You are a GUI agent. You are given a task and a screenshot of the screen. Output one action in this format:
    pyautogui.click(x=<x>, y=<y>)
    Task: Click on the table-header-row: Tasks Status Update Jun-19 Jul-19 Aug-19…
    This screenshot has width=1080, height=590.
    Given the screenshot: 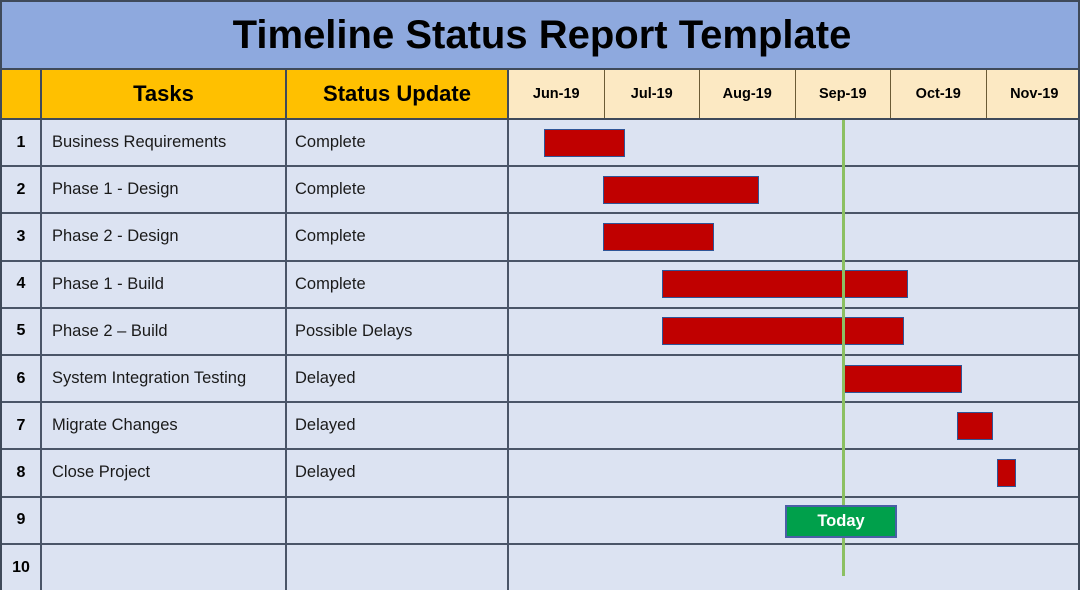 What is the action you would take?
    pyautogui.click(x=540, y=95)
    